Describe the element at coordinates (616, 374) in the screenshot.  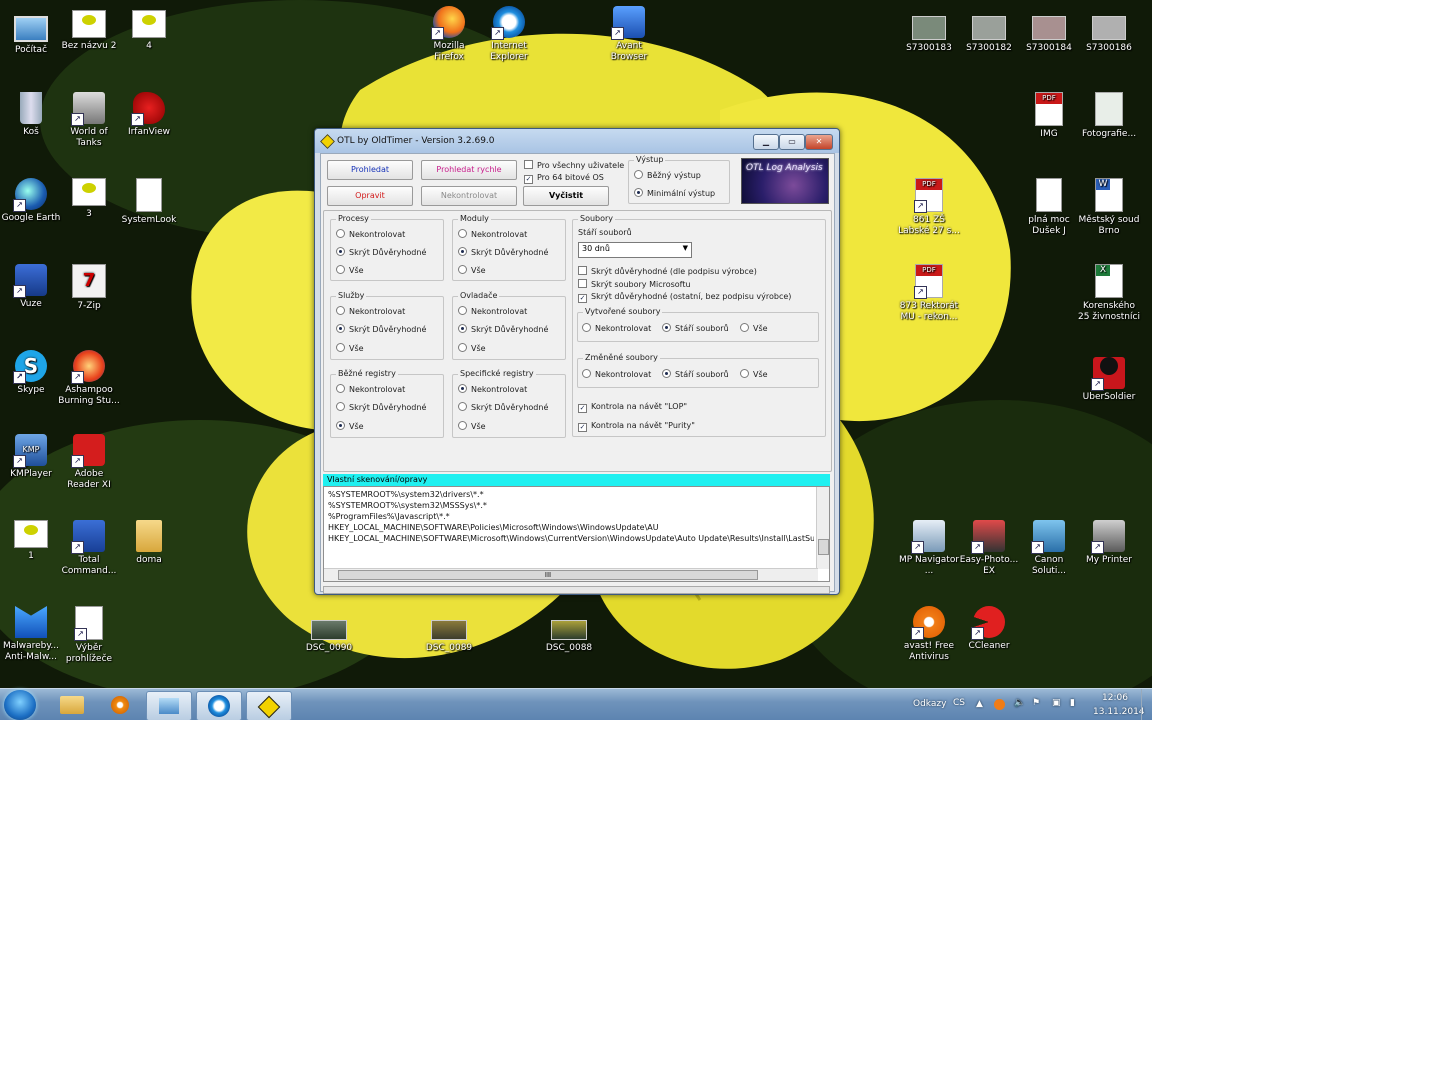
I see `modified-no-scan-radio: Nekontrolovat` at that location.